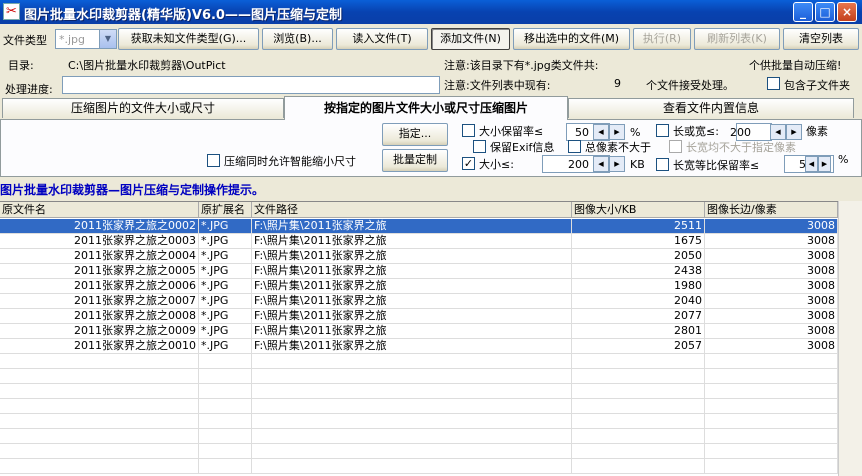  What do you see at coordinates (638, 301) in the screenshot?
I see `cell-size: 2040` at bounding box center [638, 301].